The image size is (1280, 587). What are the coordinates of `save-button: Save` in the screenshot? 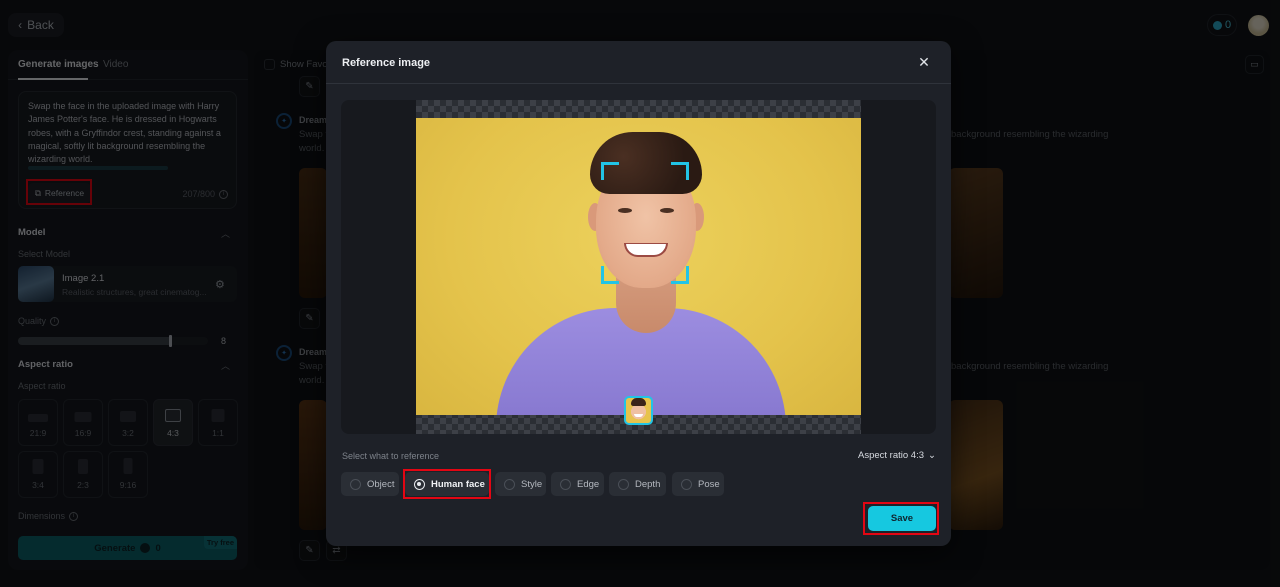 It's located at (902, 518).